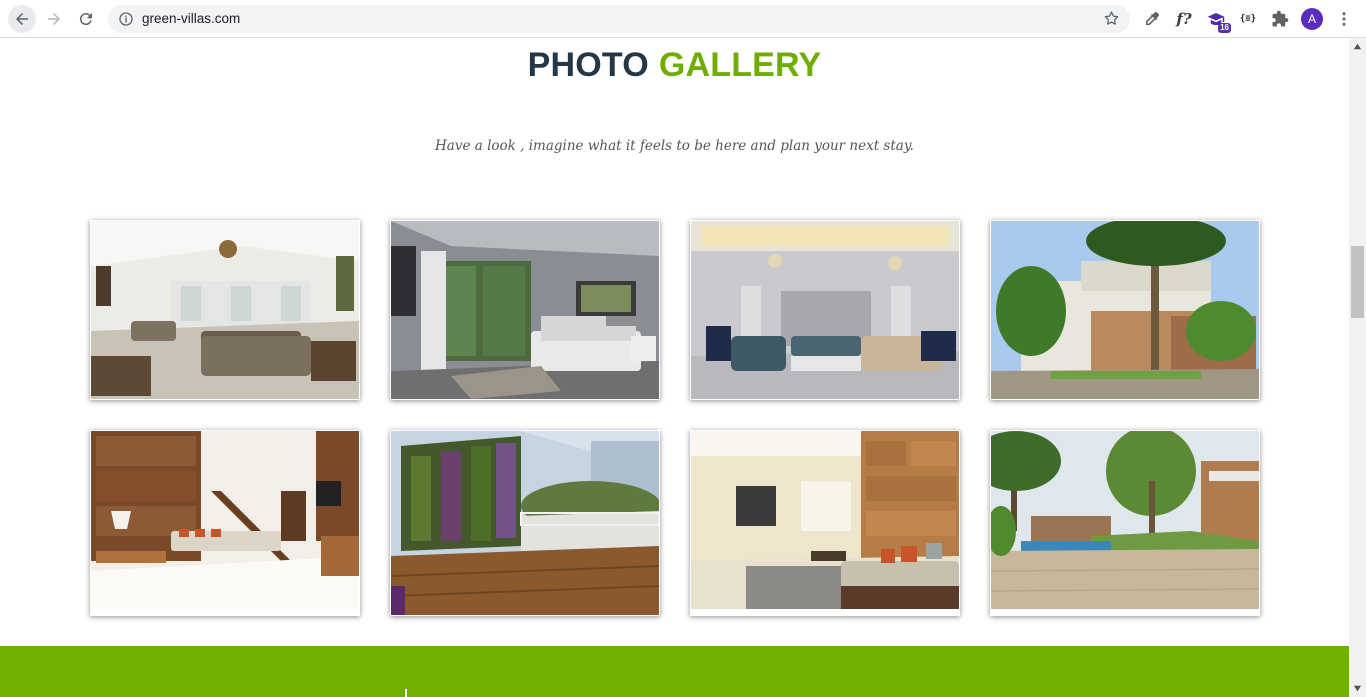 The height and width of the screenshot is (697, 1366). I want to click on gallery-photo-lounge, so click(825, 310).